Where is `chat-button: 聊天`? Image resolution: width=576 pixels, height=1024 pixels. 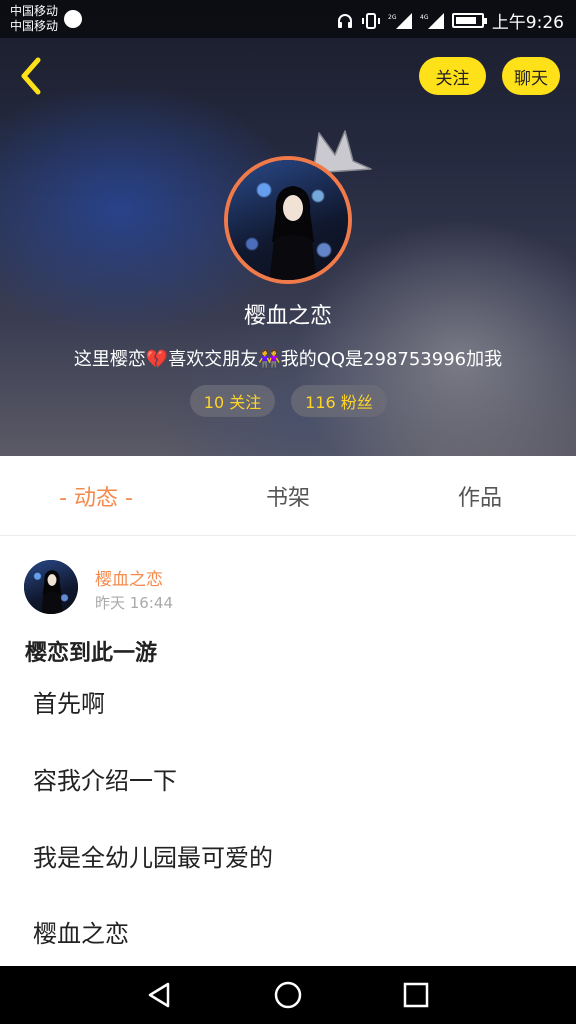
chat-button: 聊天 is located at coordinates (531, 76).